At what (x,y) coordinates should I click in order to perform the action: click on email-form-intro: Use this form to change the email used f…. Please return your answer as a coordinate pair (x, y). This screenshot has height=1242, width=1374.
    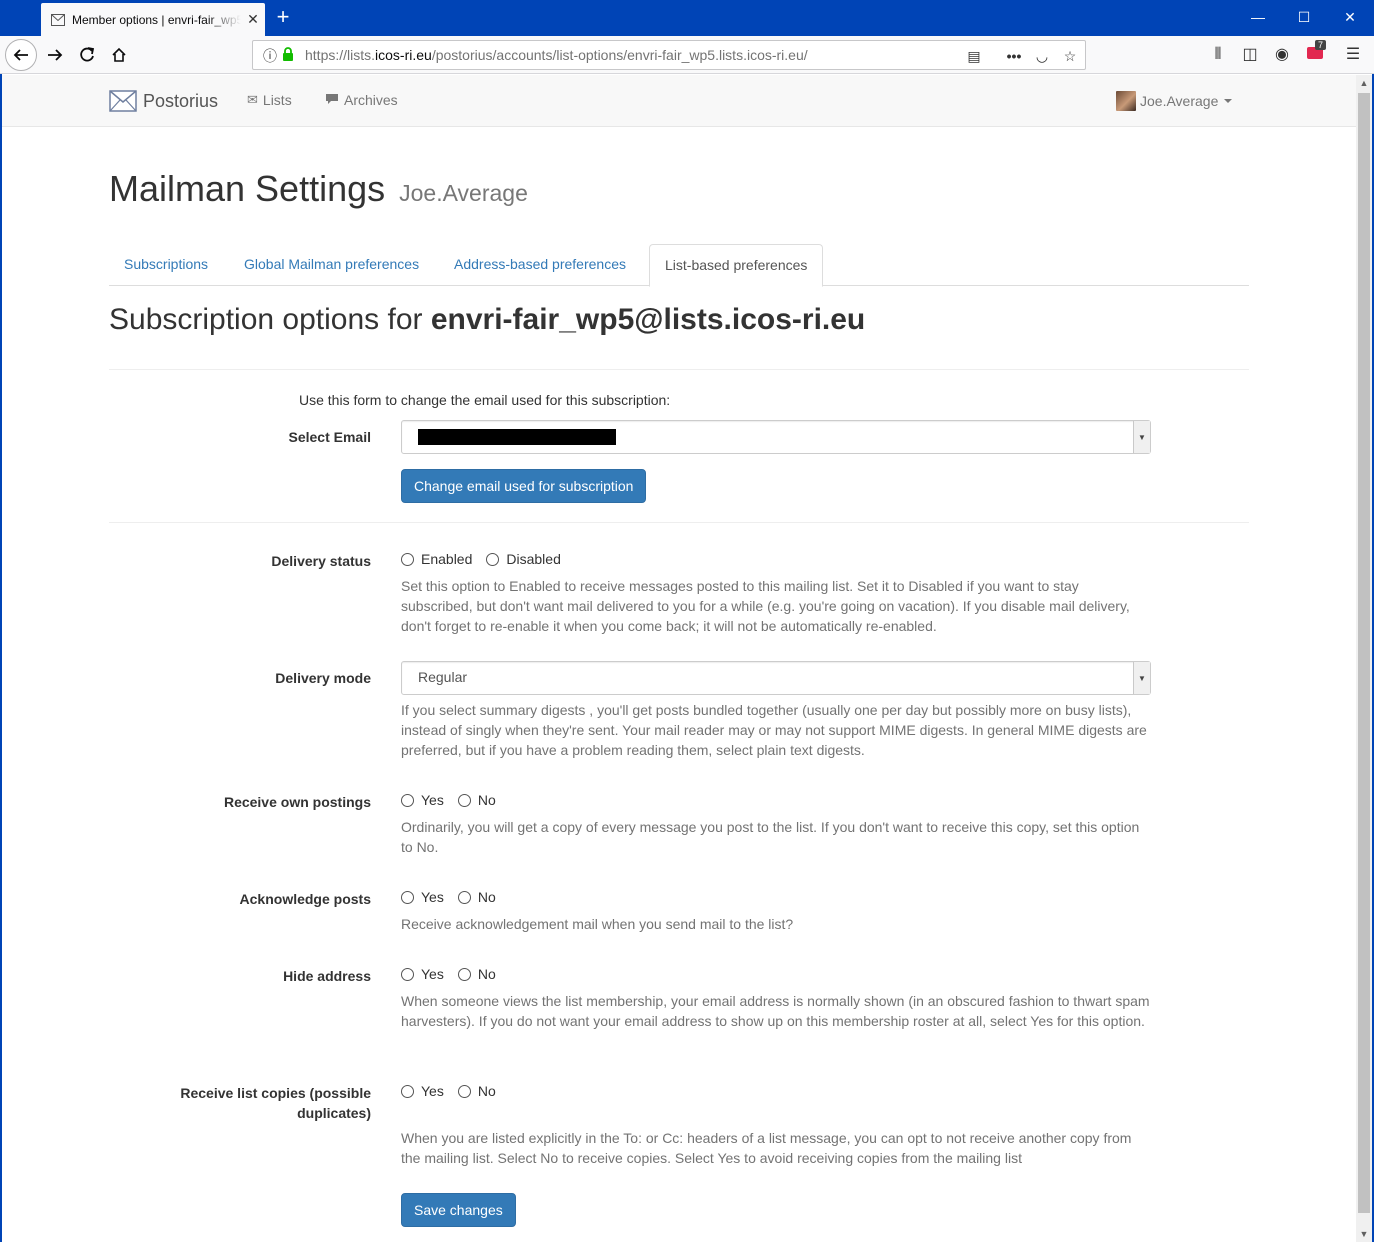
    Looking at the image, I should click on (485, 400).